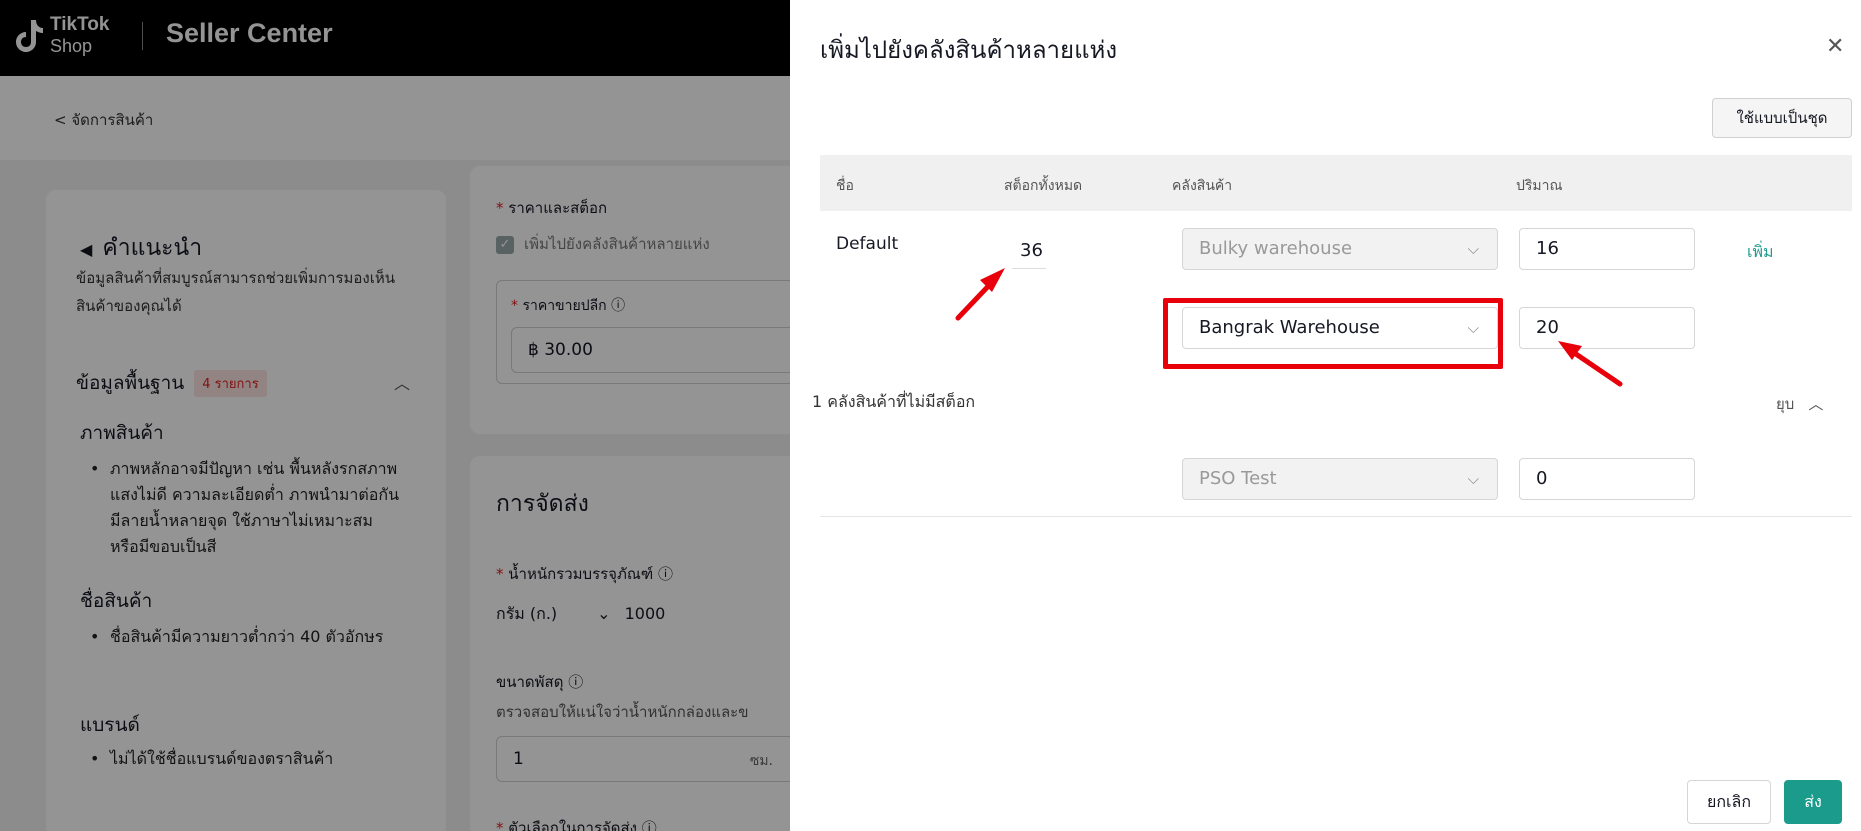 The width and height of the screenshot is (1861, 831). I want to click on quantity-input-pso: 0, so click(1607, 479).